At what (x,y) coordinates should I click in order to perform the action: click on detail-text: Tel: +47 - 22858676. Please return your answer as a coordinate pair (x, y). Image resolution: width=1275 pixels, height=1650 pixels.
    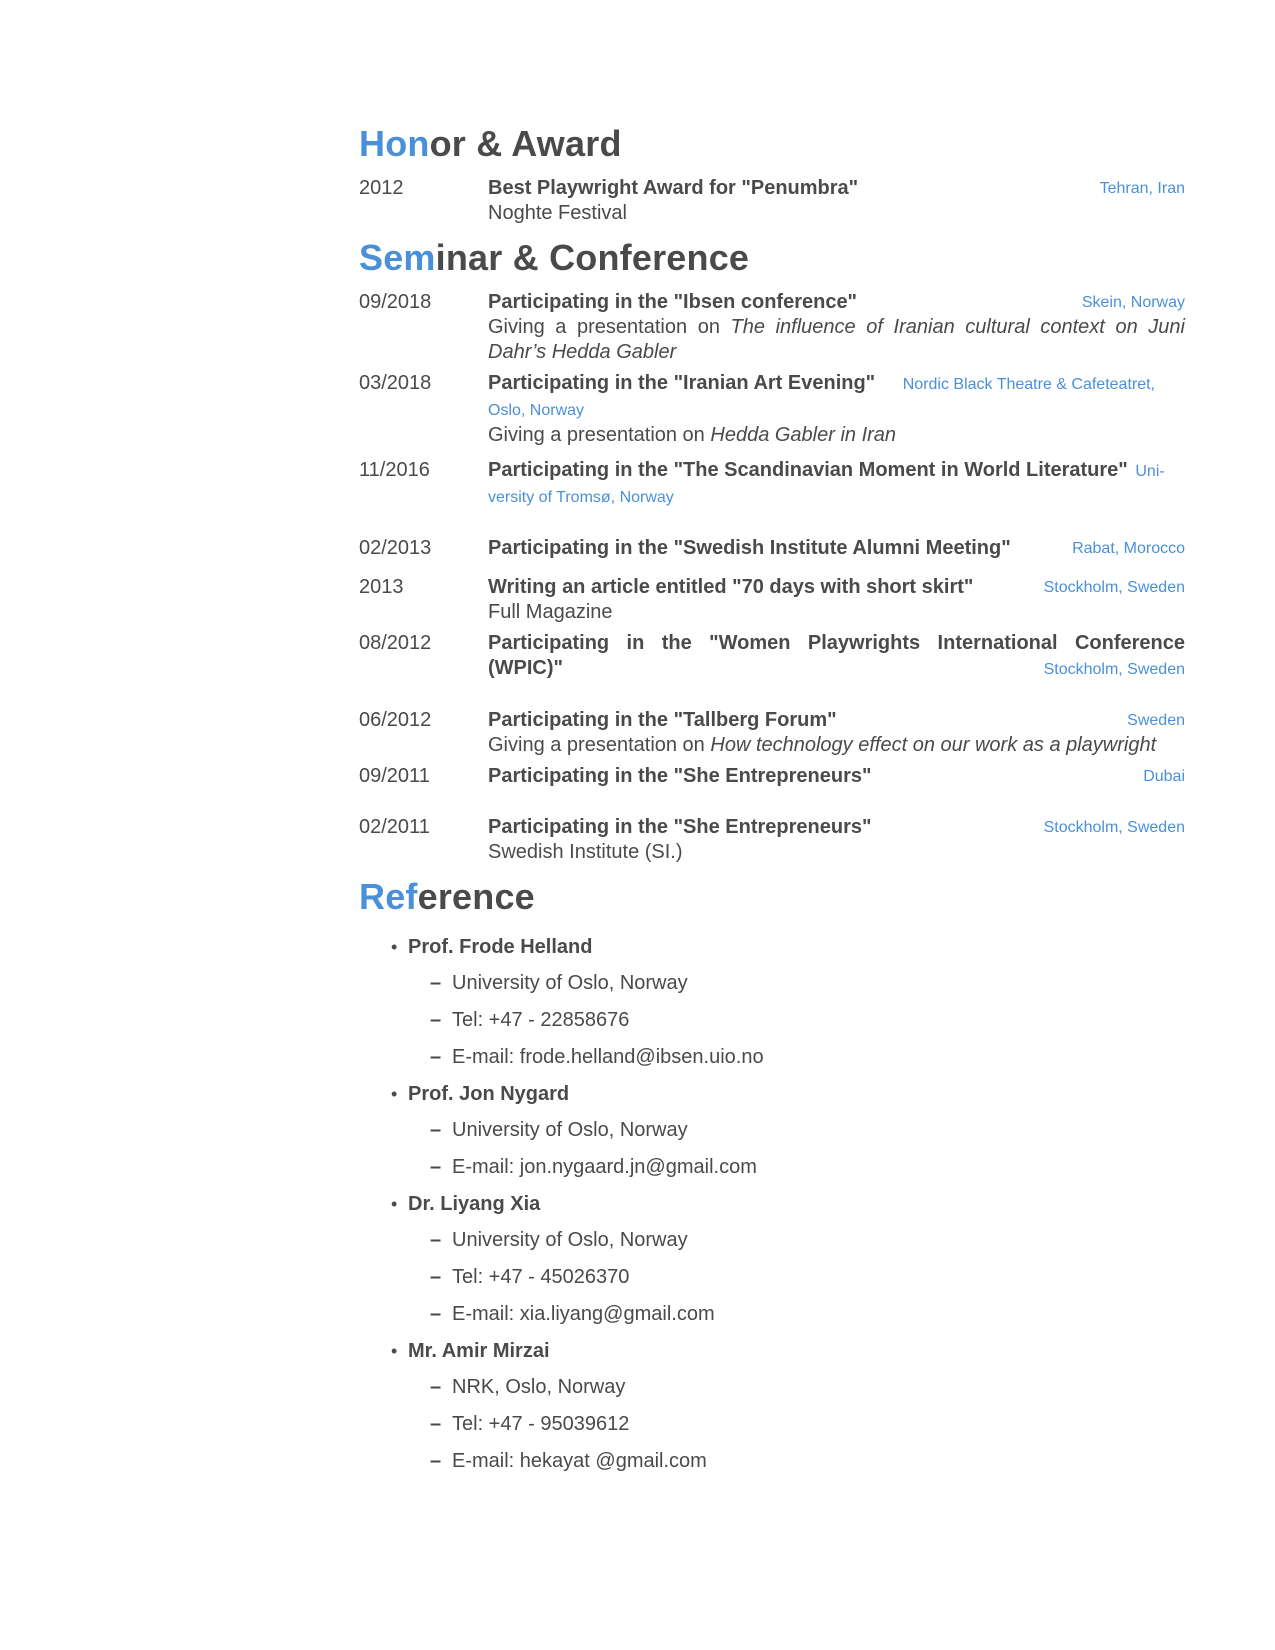
    Looking at the image, I should click on (541, 1020).